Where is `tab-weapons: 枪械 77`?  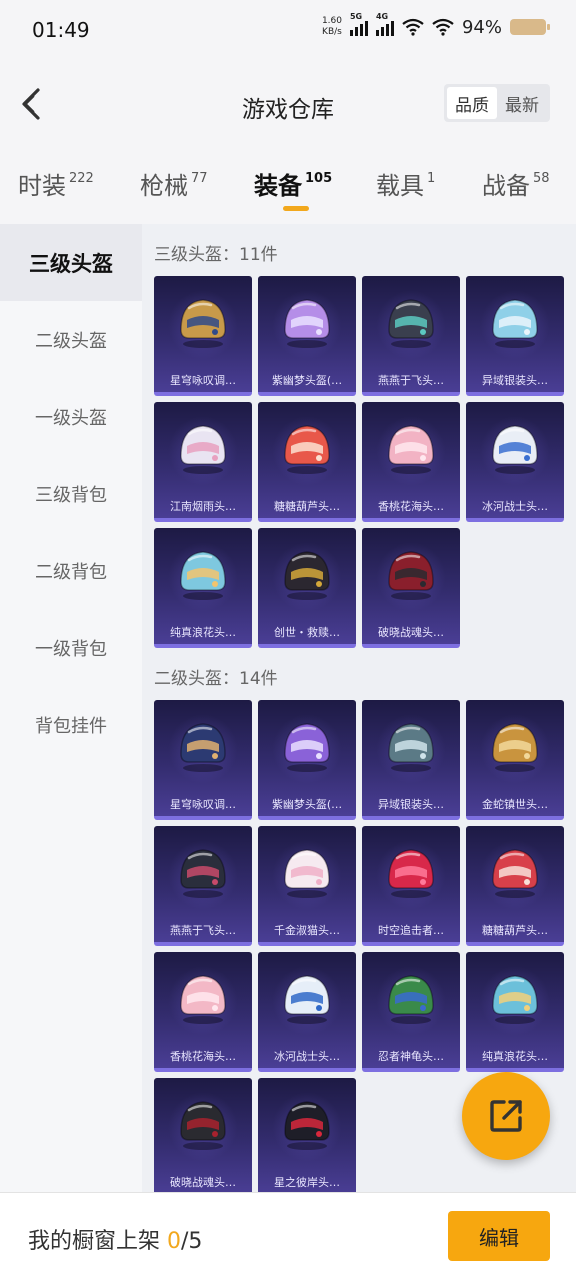 tab-weapons: 枪械 77 is located at coordinates (174, 183).